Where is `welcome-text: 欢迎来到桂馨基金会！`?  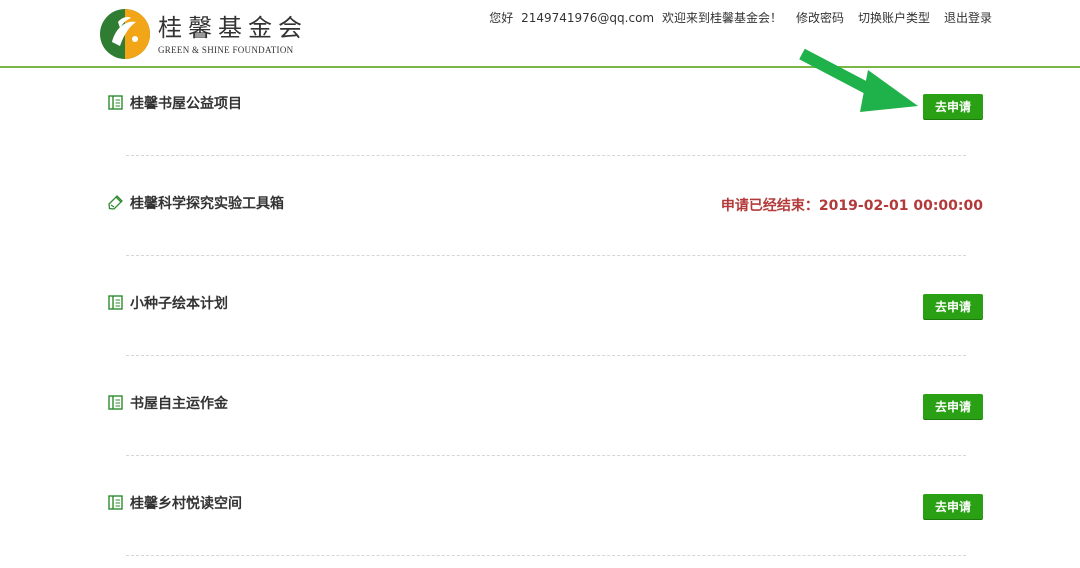
welcome-text: 欢迎来到桂馨基金会！ is located at coordinates (721, 18).